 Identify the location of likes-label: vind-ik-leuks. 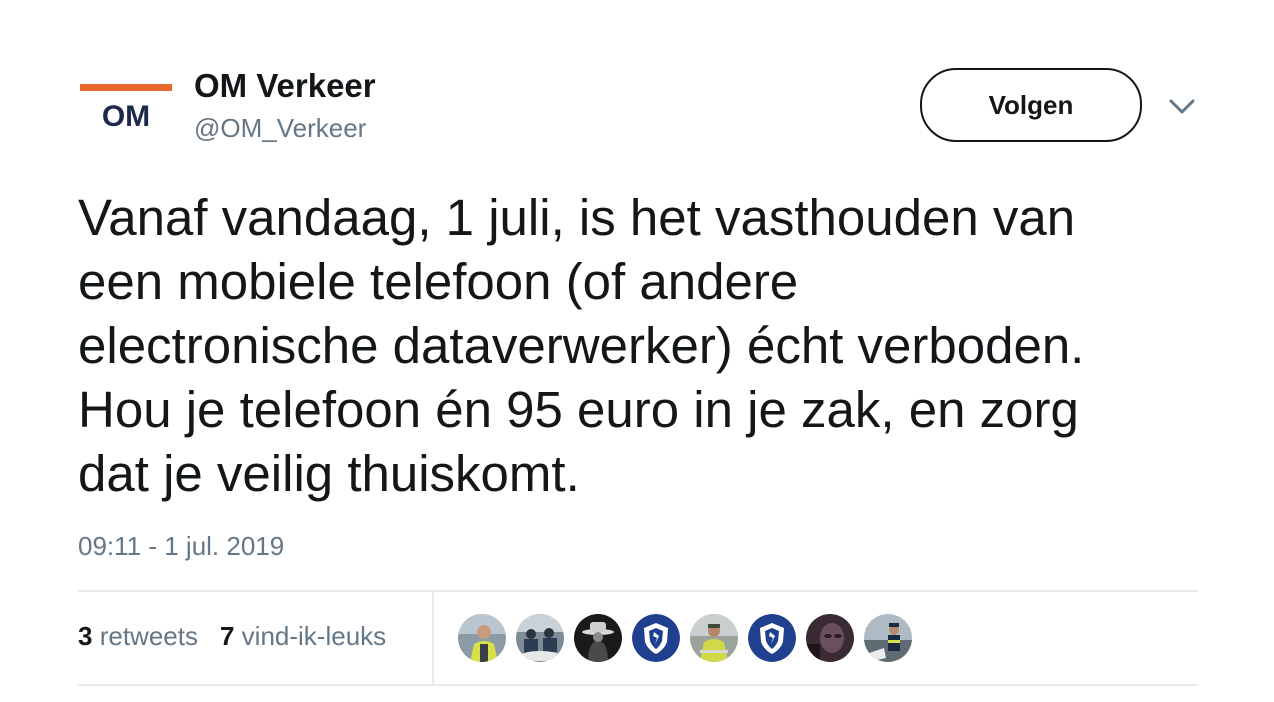
(314, 636).